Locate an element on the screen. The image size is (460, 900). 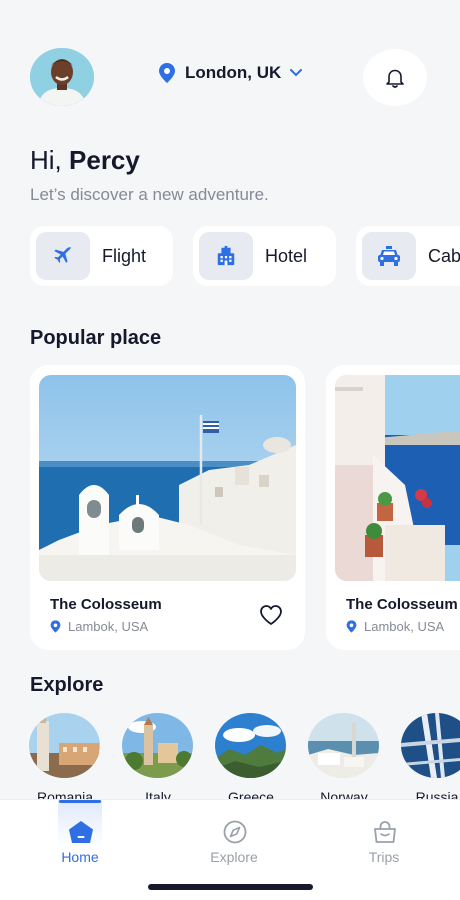
category-label: Cab is located at coordinates (444, 255).